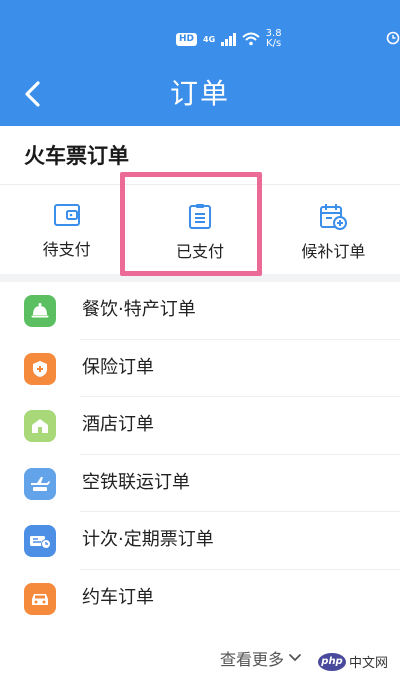  What do you see at coordinates (209, 39) in the screenshot?
I see `network-label: 4G` at bounding box center [209, 39].